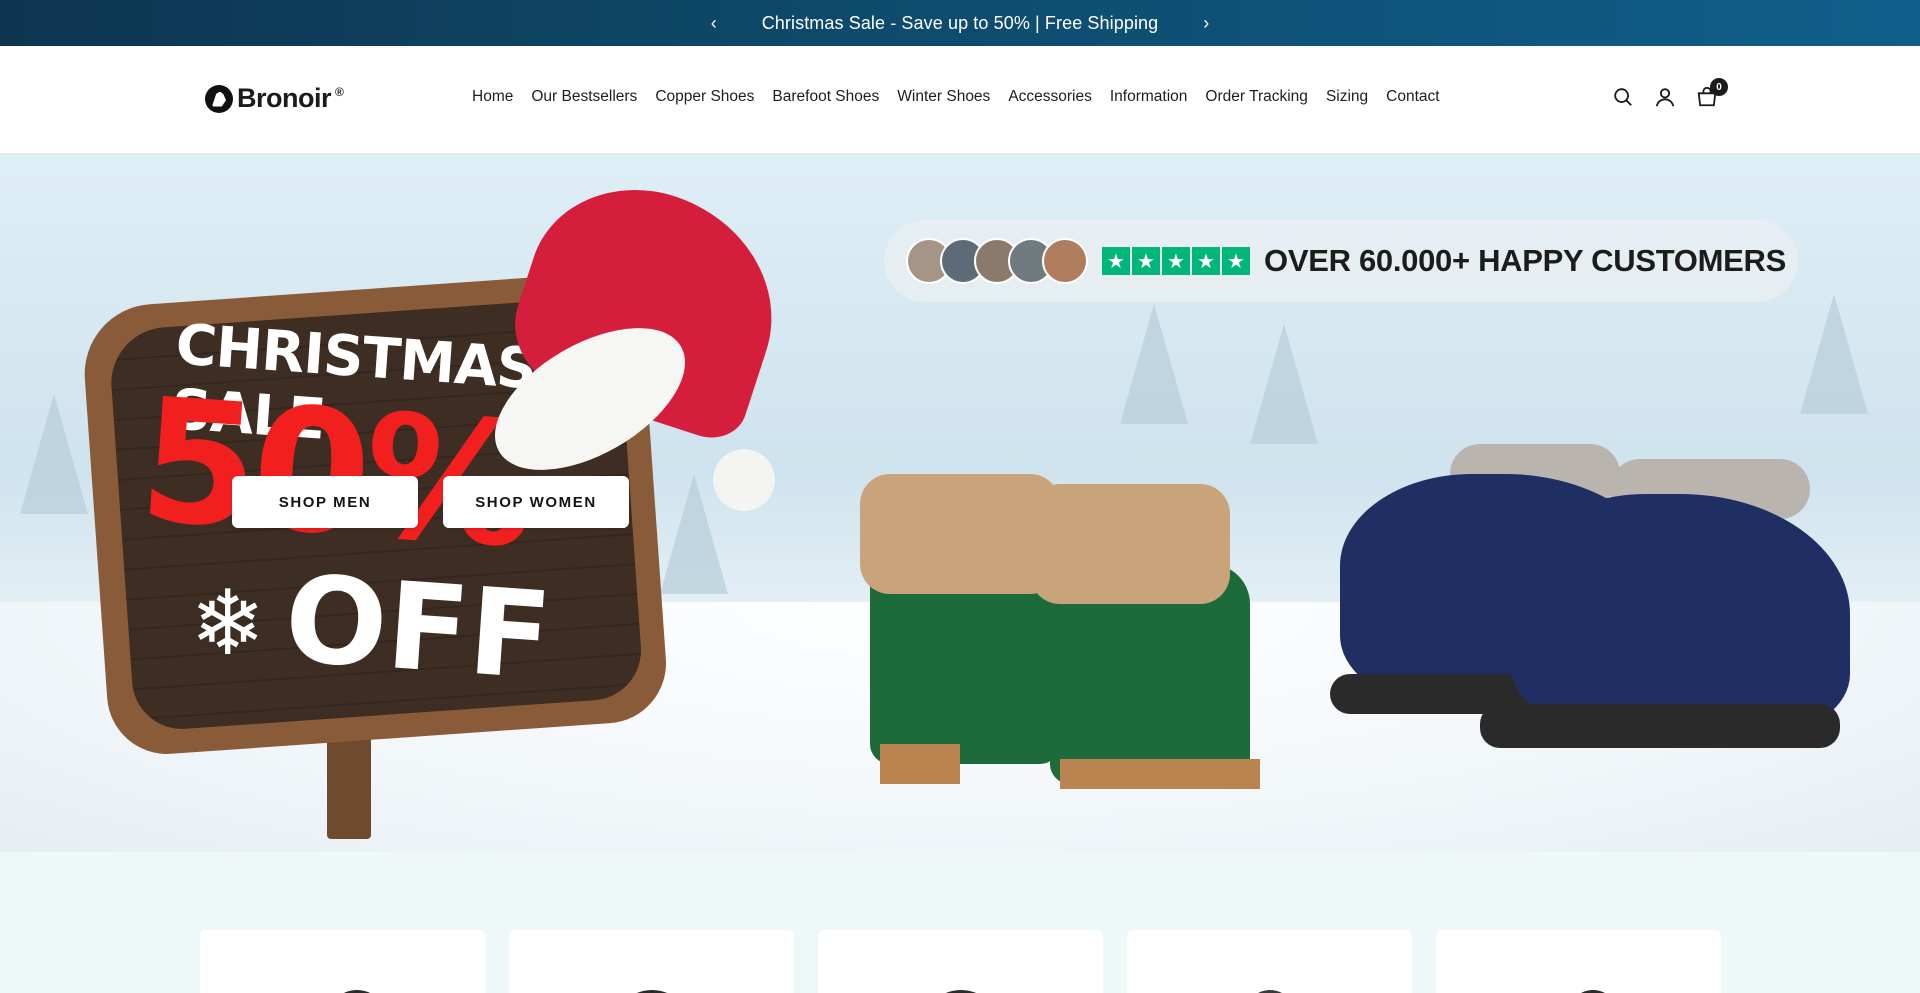 This screenshot has height=993, width=1920. I want to click on nav-item-sizing: Sizing, so click(1347, 97).